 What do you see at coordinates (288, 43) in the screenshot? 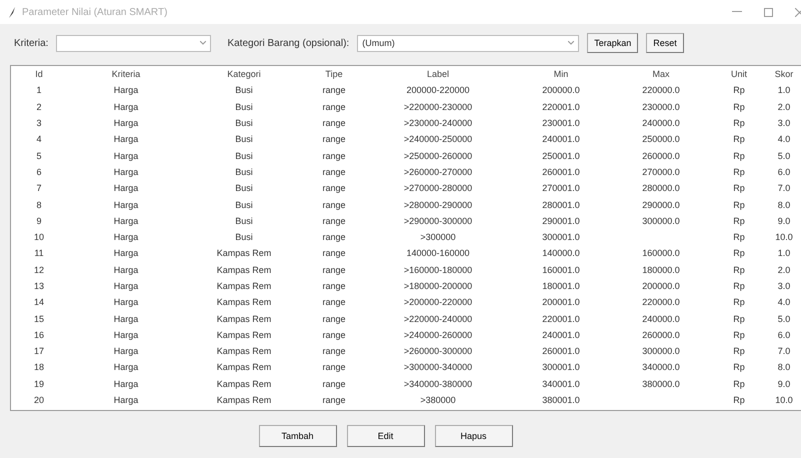
I see `category-label: Kategori Barang (opsional):` at bounding box center [288, 43].